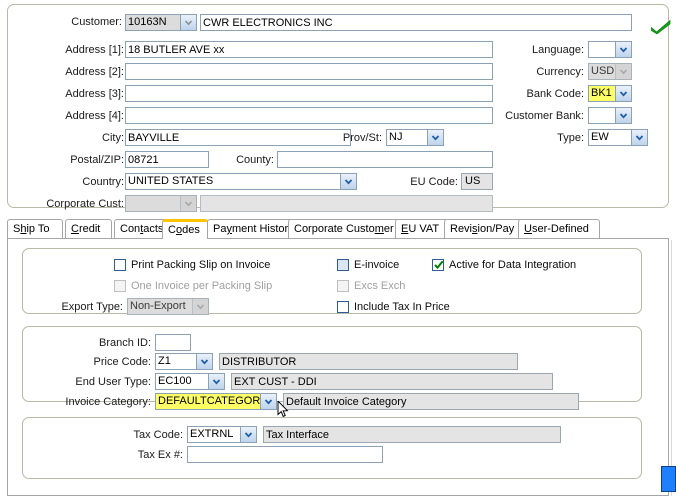  I want to click on country-combo: UNITED STATES, so click(241, 181).